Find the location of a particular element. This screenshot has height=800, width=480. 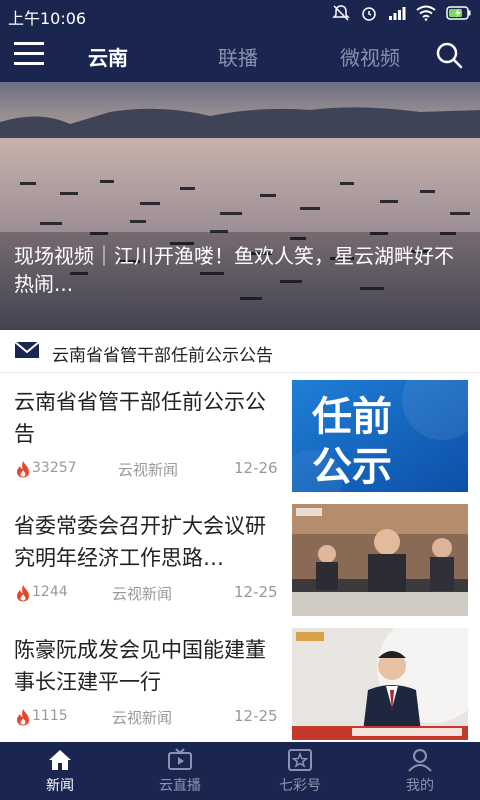

nav-qicai: 七彩号 is located at coordinates (300, 771).